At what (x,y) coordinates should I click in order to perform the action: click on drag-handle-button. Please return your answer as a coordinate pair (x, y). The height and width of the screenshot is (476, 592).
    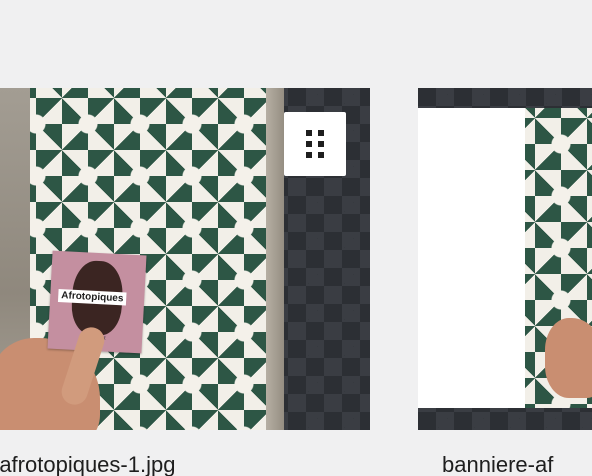
    Looking at the image, I should click on (315, 144).